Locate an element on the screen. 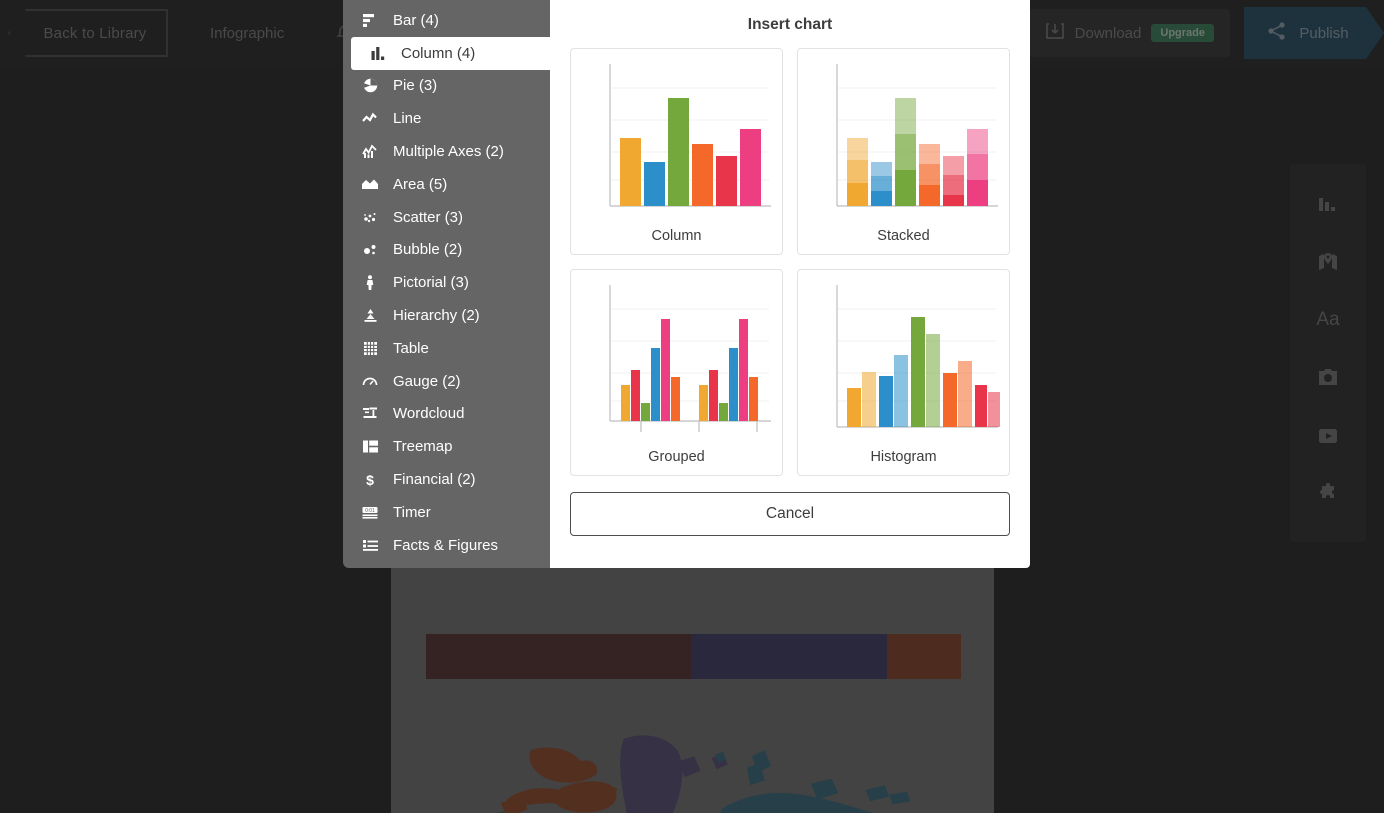 The height and width of the screenshot is (813, 1384). menu-item-timer: 0:01 Timer is located at coordinates (446, 512).